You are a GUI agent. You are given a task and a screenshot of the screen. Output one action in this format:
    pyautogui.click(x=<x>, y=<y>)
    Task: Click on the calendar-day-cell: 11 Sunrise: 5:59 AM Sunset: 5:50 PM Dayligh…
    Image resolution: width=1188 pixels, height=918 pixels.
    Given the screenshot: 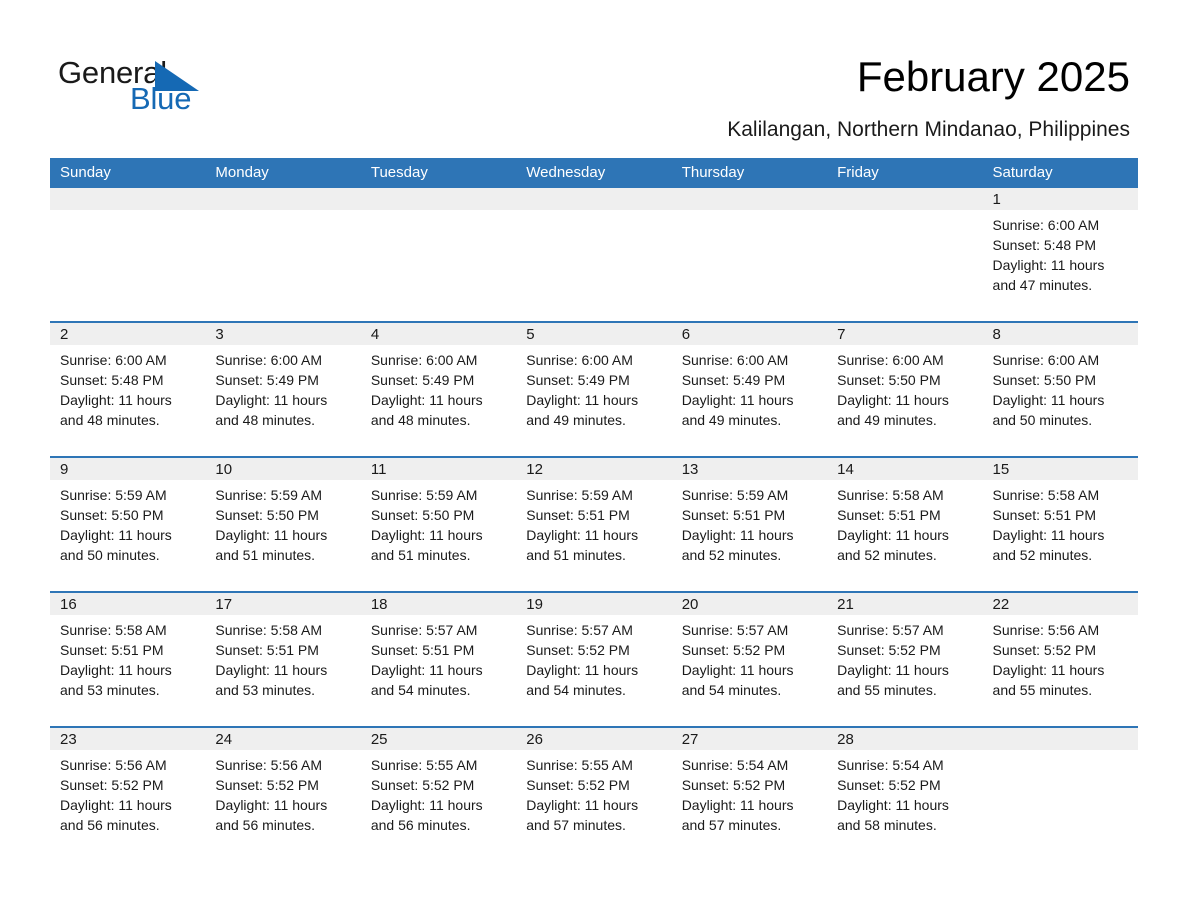 What is the action you would take?
    pyautogui.click(x=438, y=524)
    